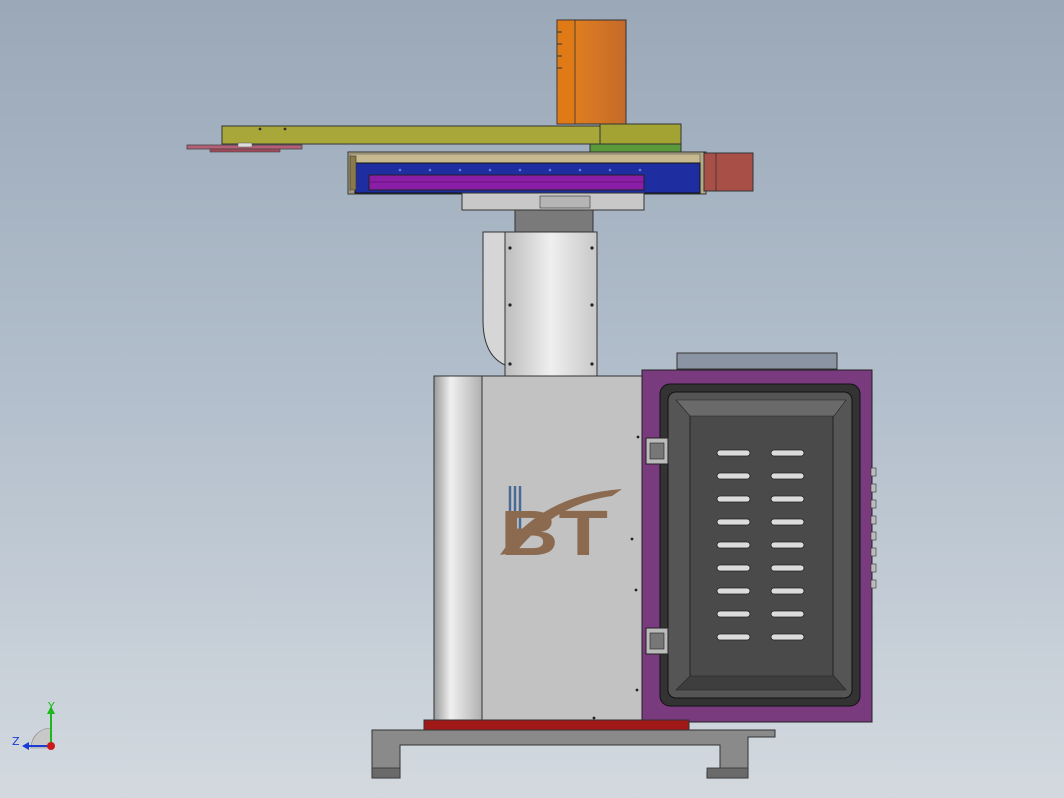 The width and height of the screenshot is (1064, 798). What do you see at coordinates (591, 72) in the screenshot?
I see `top-motor` at bounding box center [591, 72].